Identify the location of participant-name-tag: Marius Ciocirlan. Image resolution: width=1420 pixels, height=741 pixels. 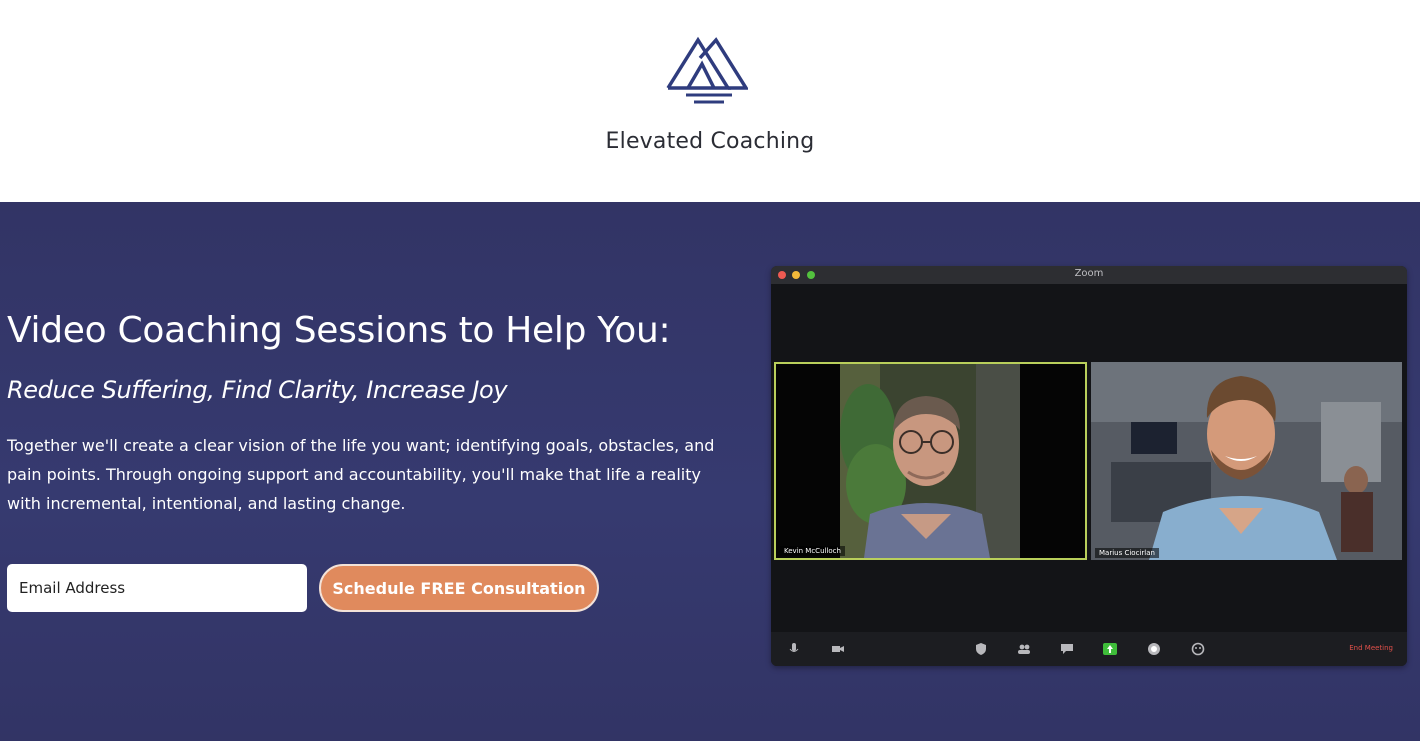
(1127, 553).